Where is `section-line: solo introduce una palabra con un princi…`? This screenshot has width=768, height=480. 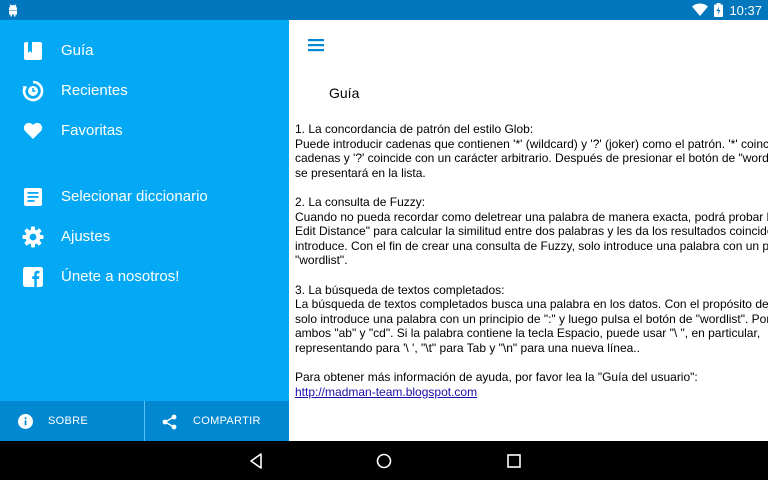 section-line: solo introduce una palabra con un princi… is located at coordinates (531, 318).